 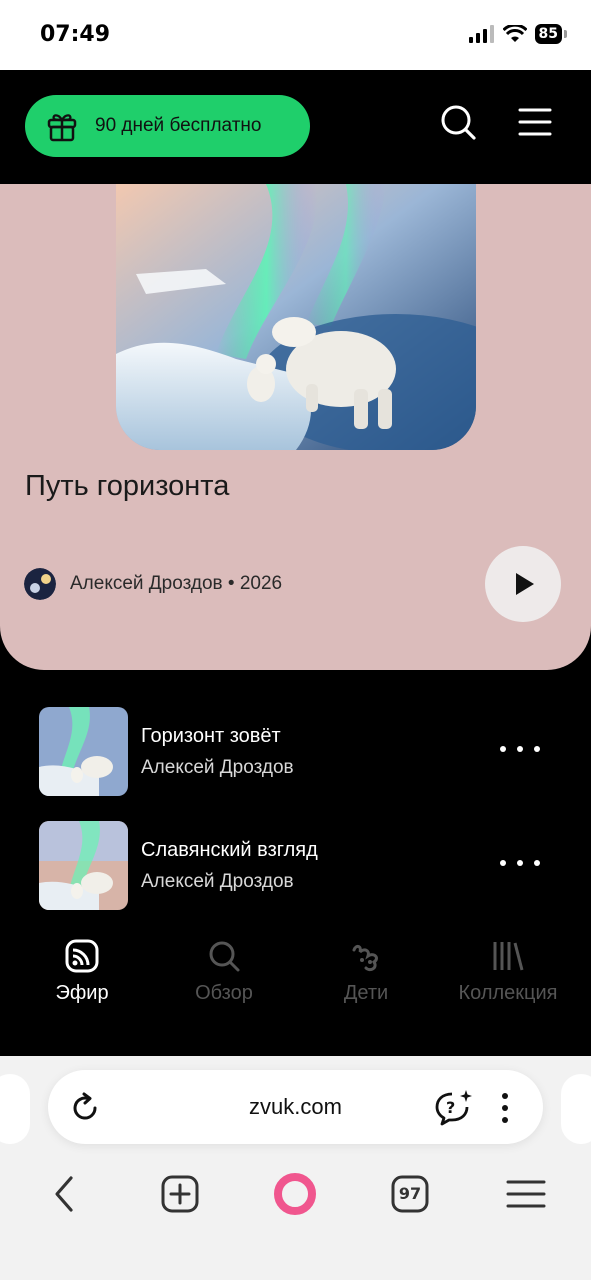 I want to click on new-tab-icon, so click(x=180, y=1194).